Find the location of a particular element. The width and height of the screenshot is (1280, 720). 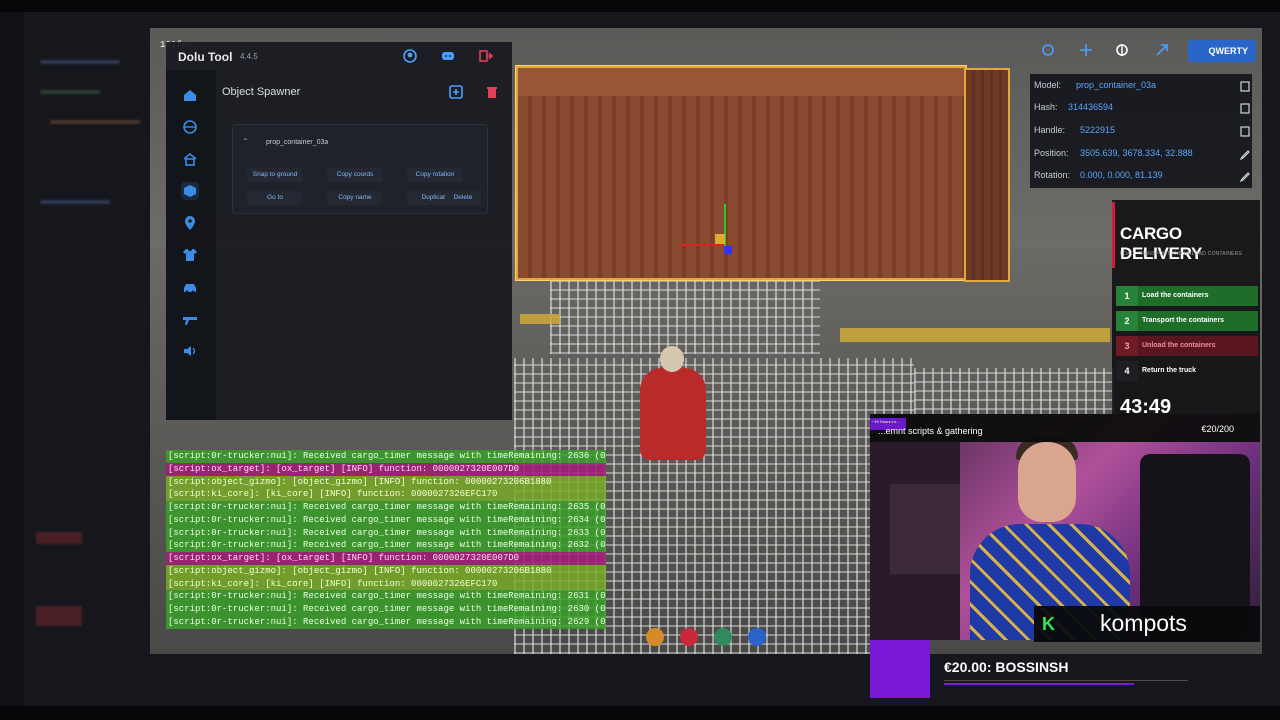

player-hud is located at coordinates (707, 637).